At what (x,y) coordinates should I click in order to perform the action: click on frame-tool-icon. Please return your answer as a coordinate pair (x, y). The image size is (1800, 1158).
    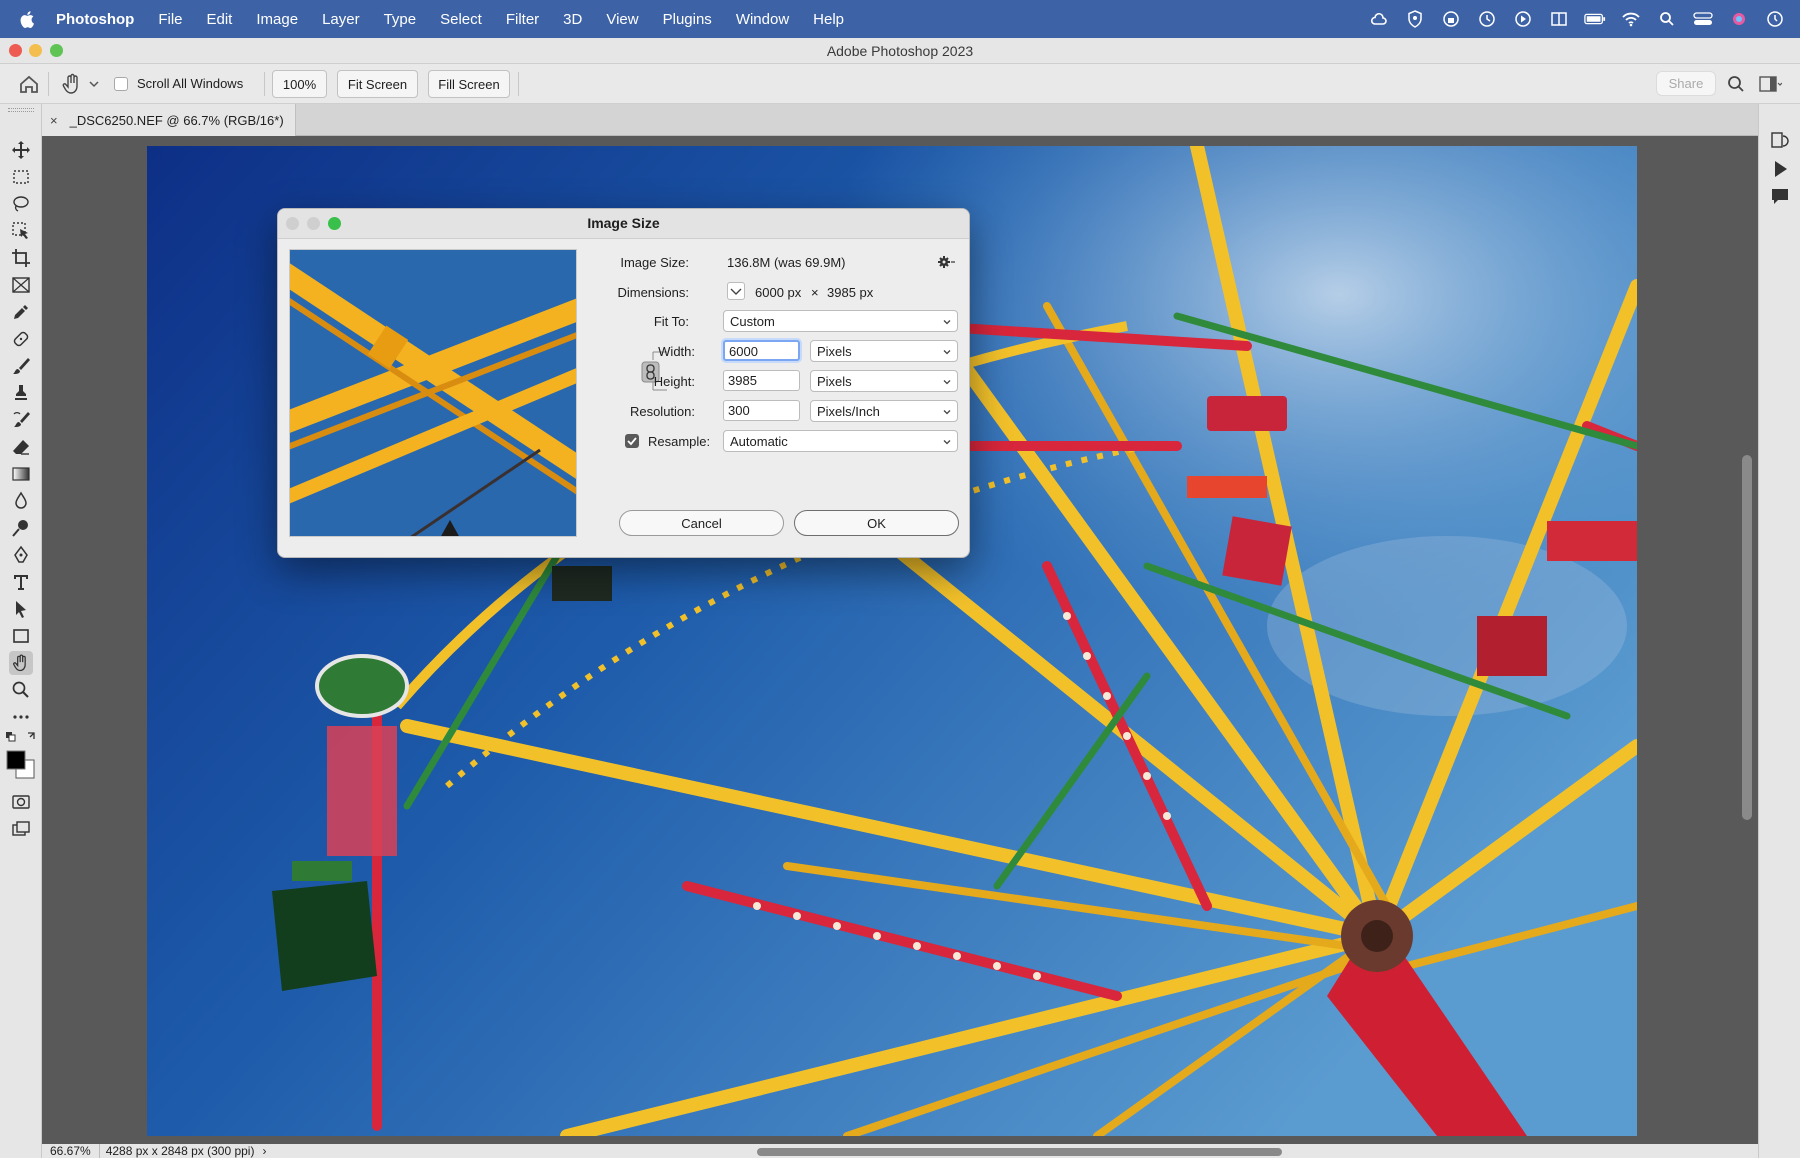
    Looking at the image, I should click on (21, 285).